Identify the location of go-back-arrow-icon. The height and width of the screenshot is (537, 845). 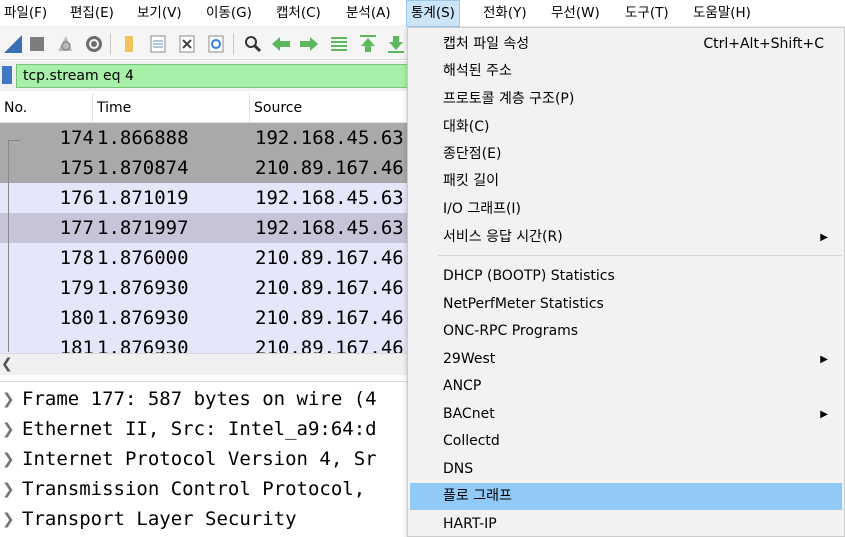
(281, 44).